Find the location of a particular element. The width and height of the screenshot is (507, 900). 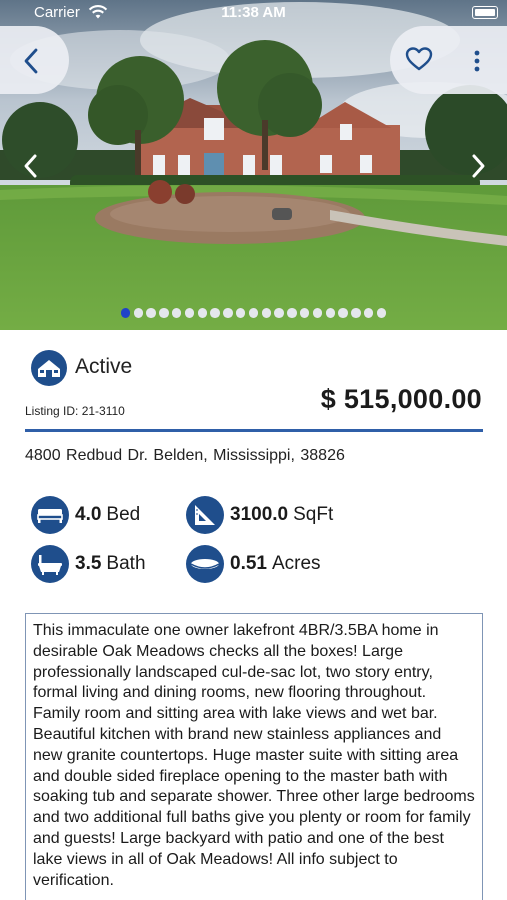

more-vertical-icon is located at coordinates (477, 61).